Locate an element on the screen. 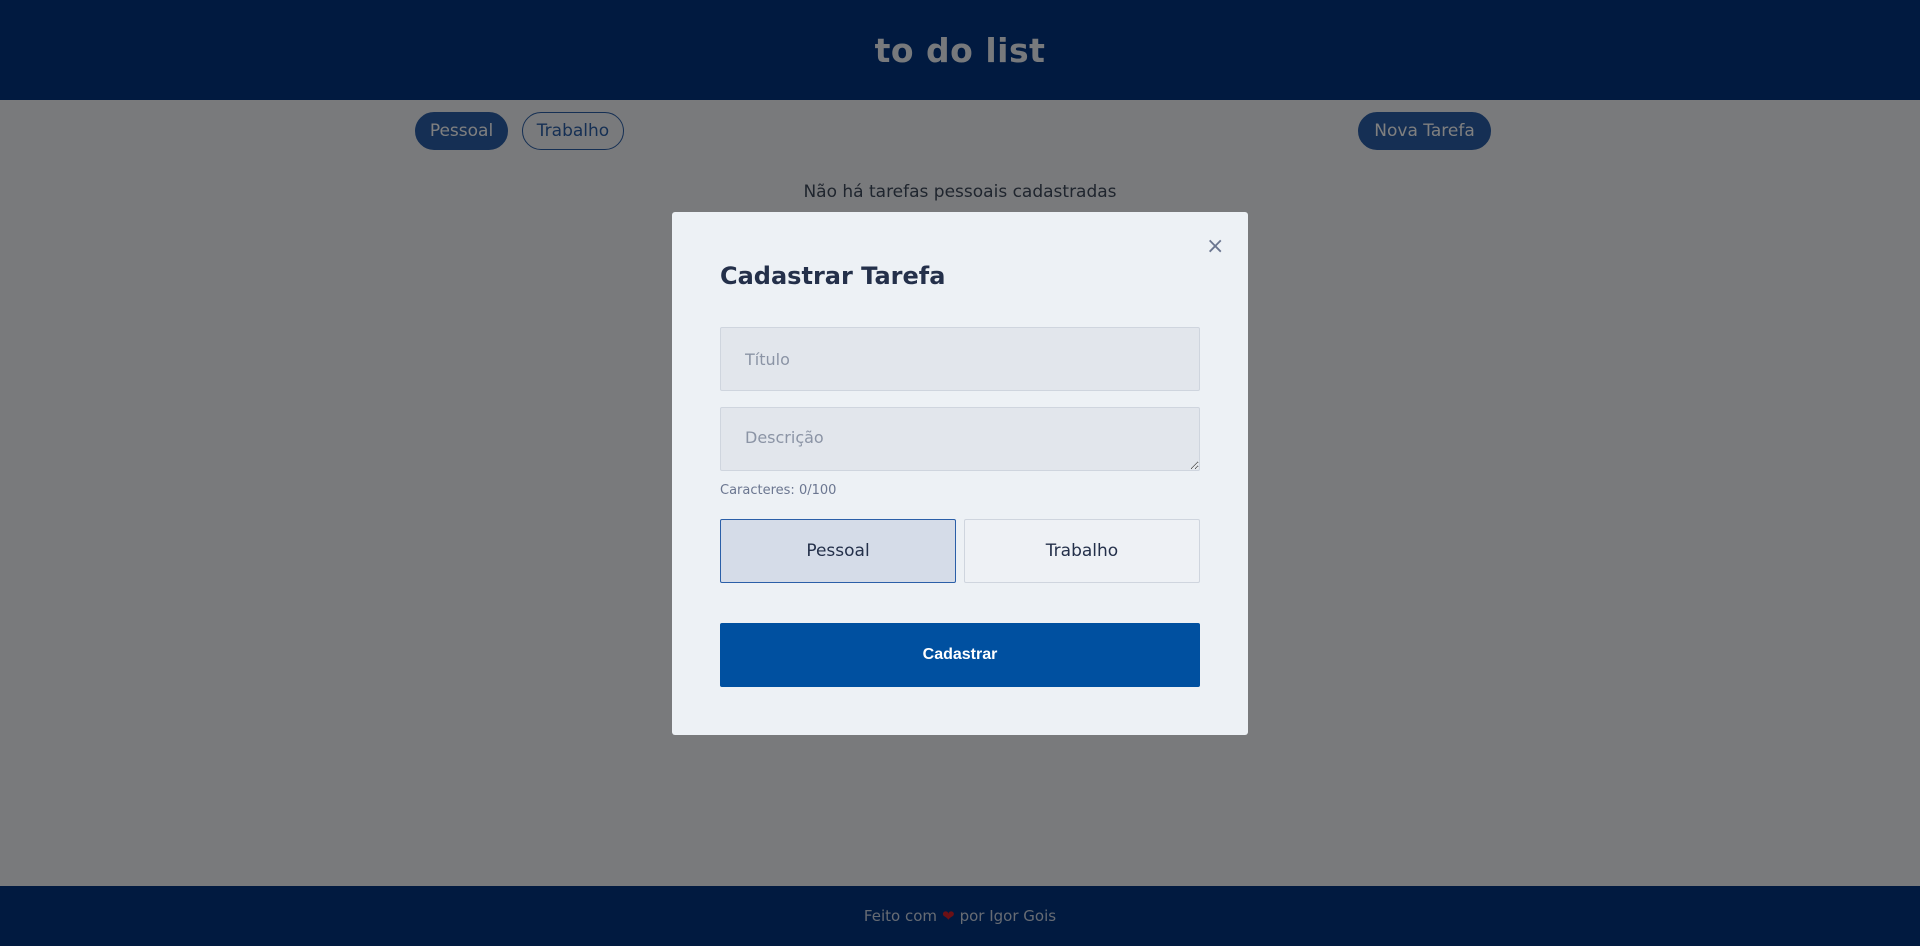  modal-title: Cadastrar Tarefa is located at coordinates (833, 276).